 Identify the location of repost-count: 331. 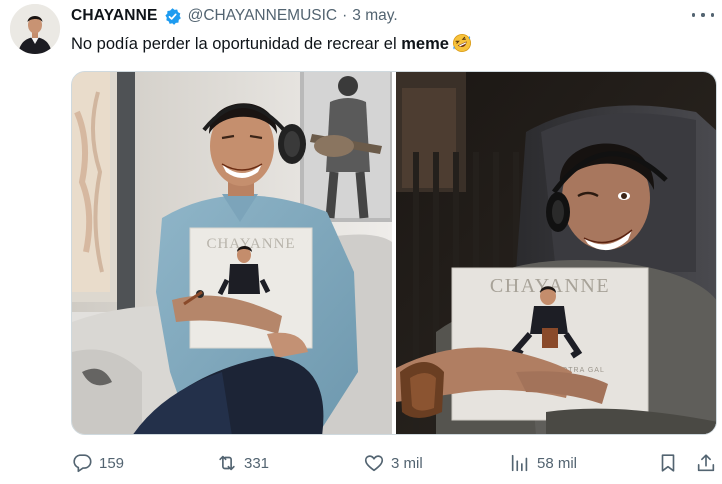
(257, 463).